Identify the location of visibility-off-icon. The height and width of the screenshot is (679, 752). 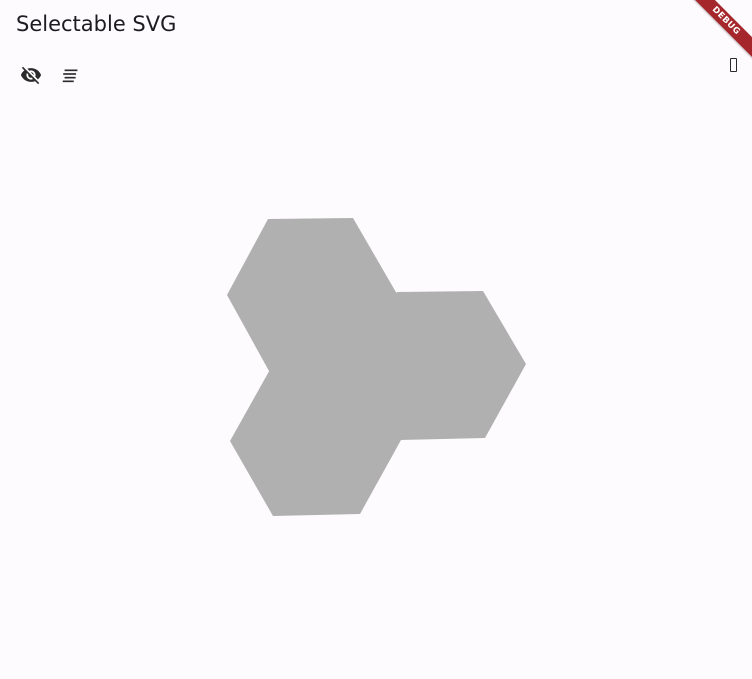
(31, 75).